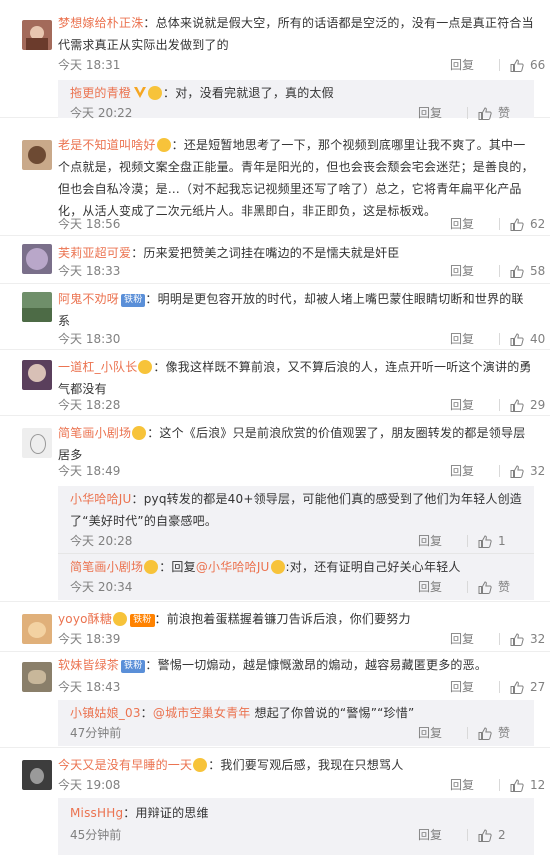  I want to click on comment-actions: 回复 12, so click(500, 785).